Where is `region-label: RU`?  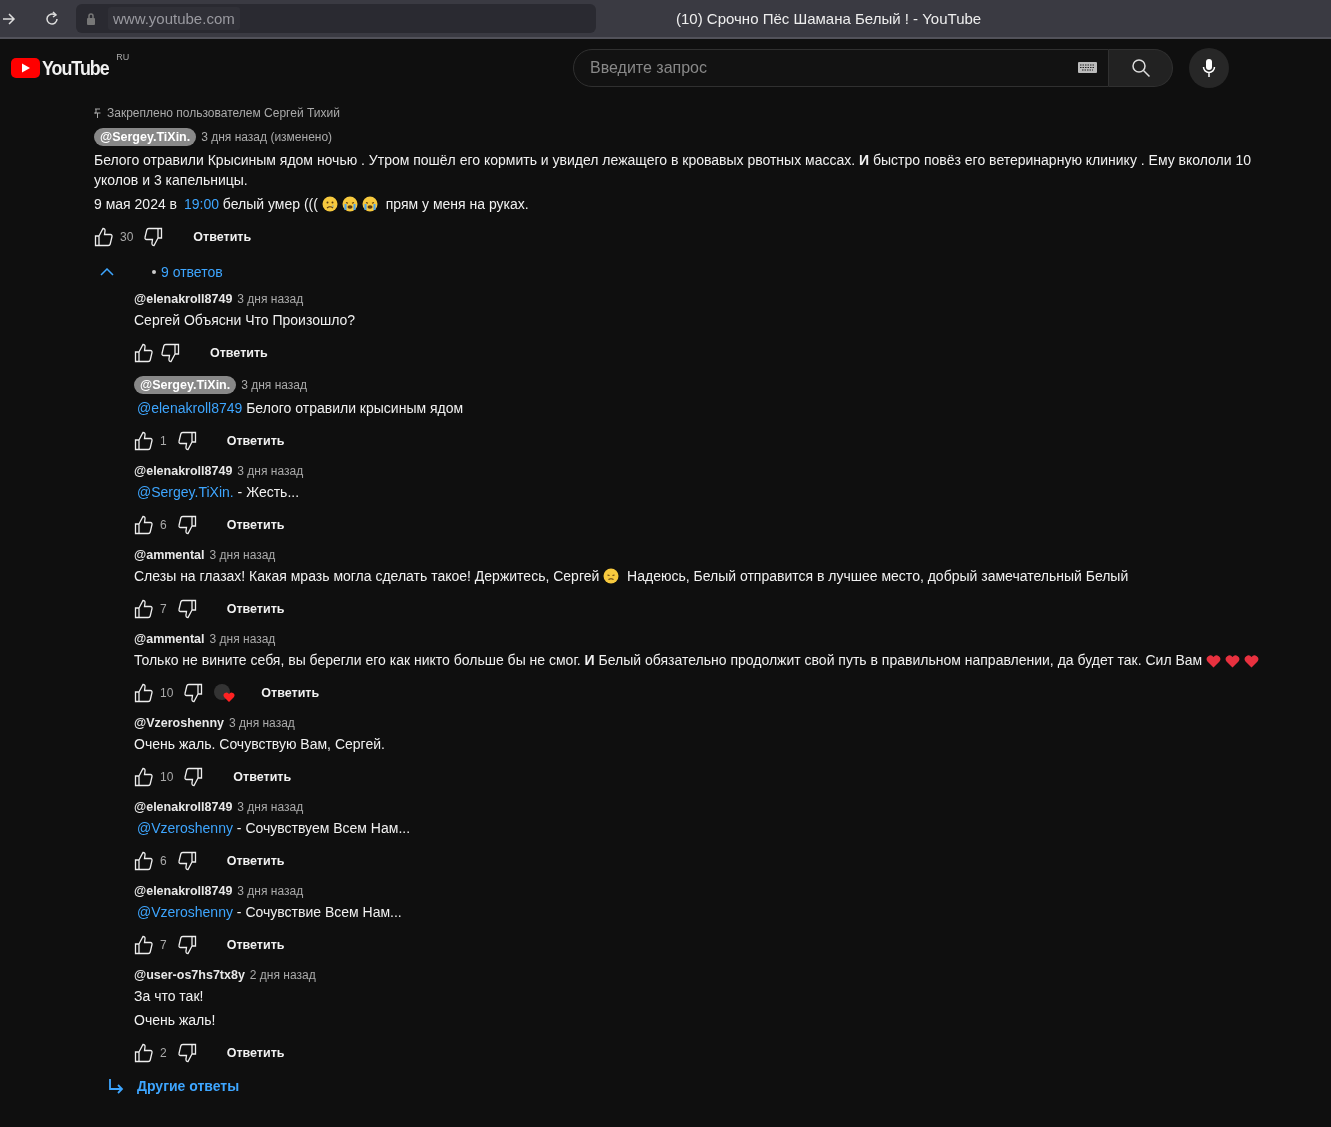
region-label: RU is located at coordinates (123, 57).